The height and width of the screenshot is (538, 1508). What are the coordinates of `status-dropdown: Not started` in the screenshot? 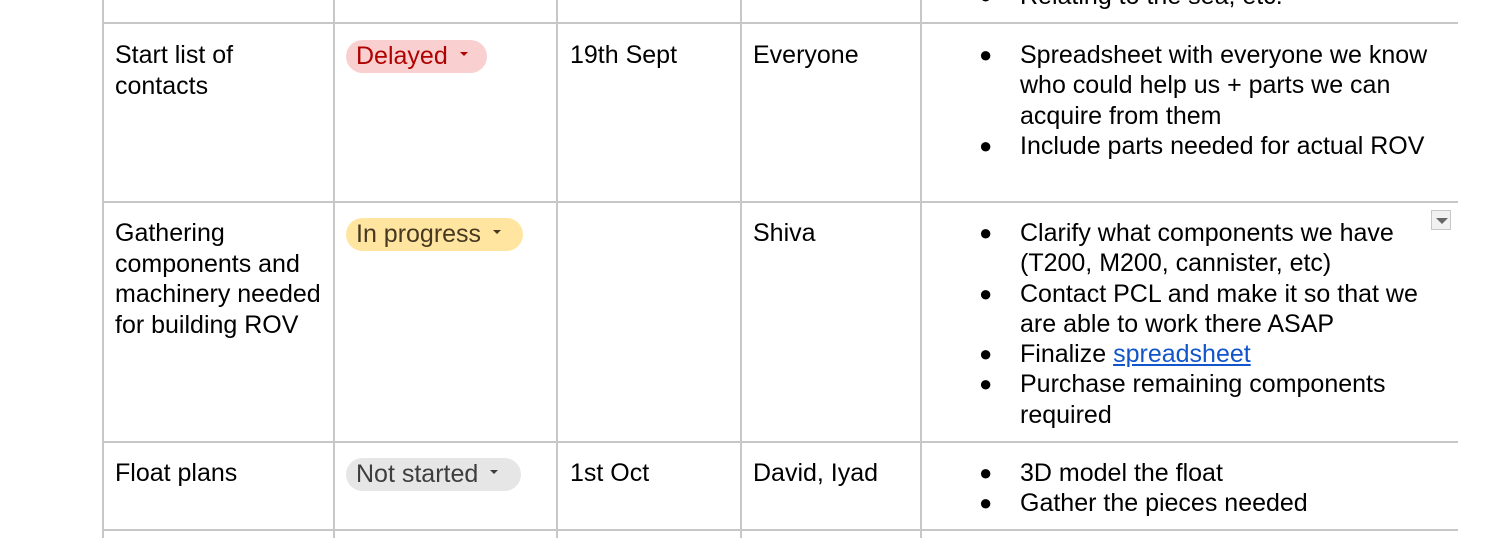 It's located at (433, 474).